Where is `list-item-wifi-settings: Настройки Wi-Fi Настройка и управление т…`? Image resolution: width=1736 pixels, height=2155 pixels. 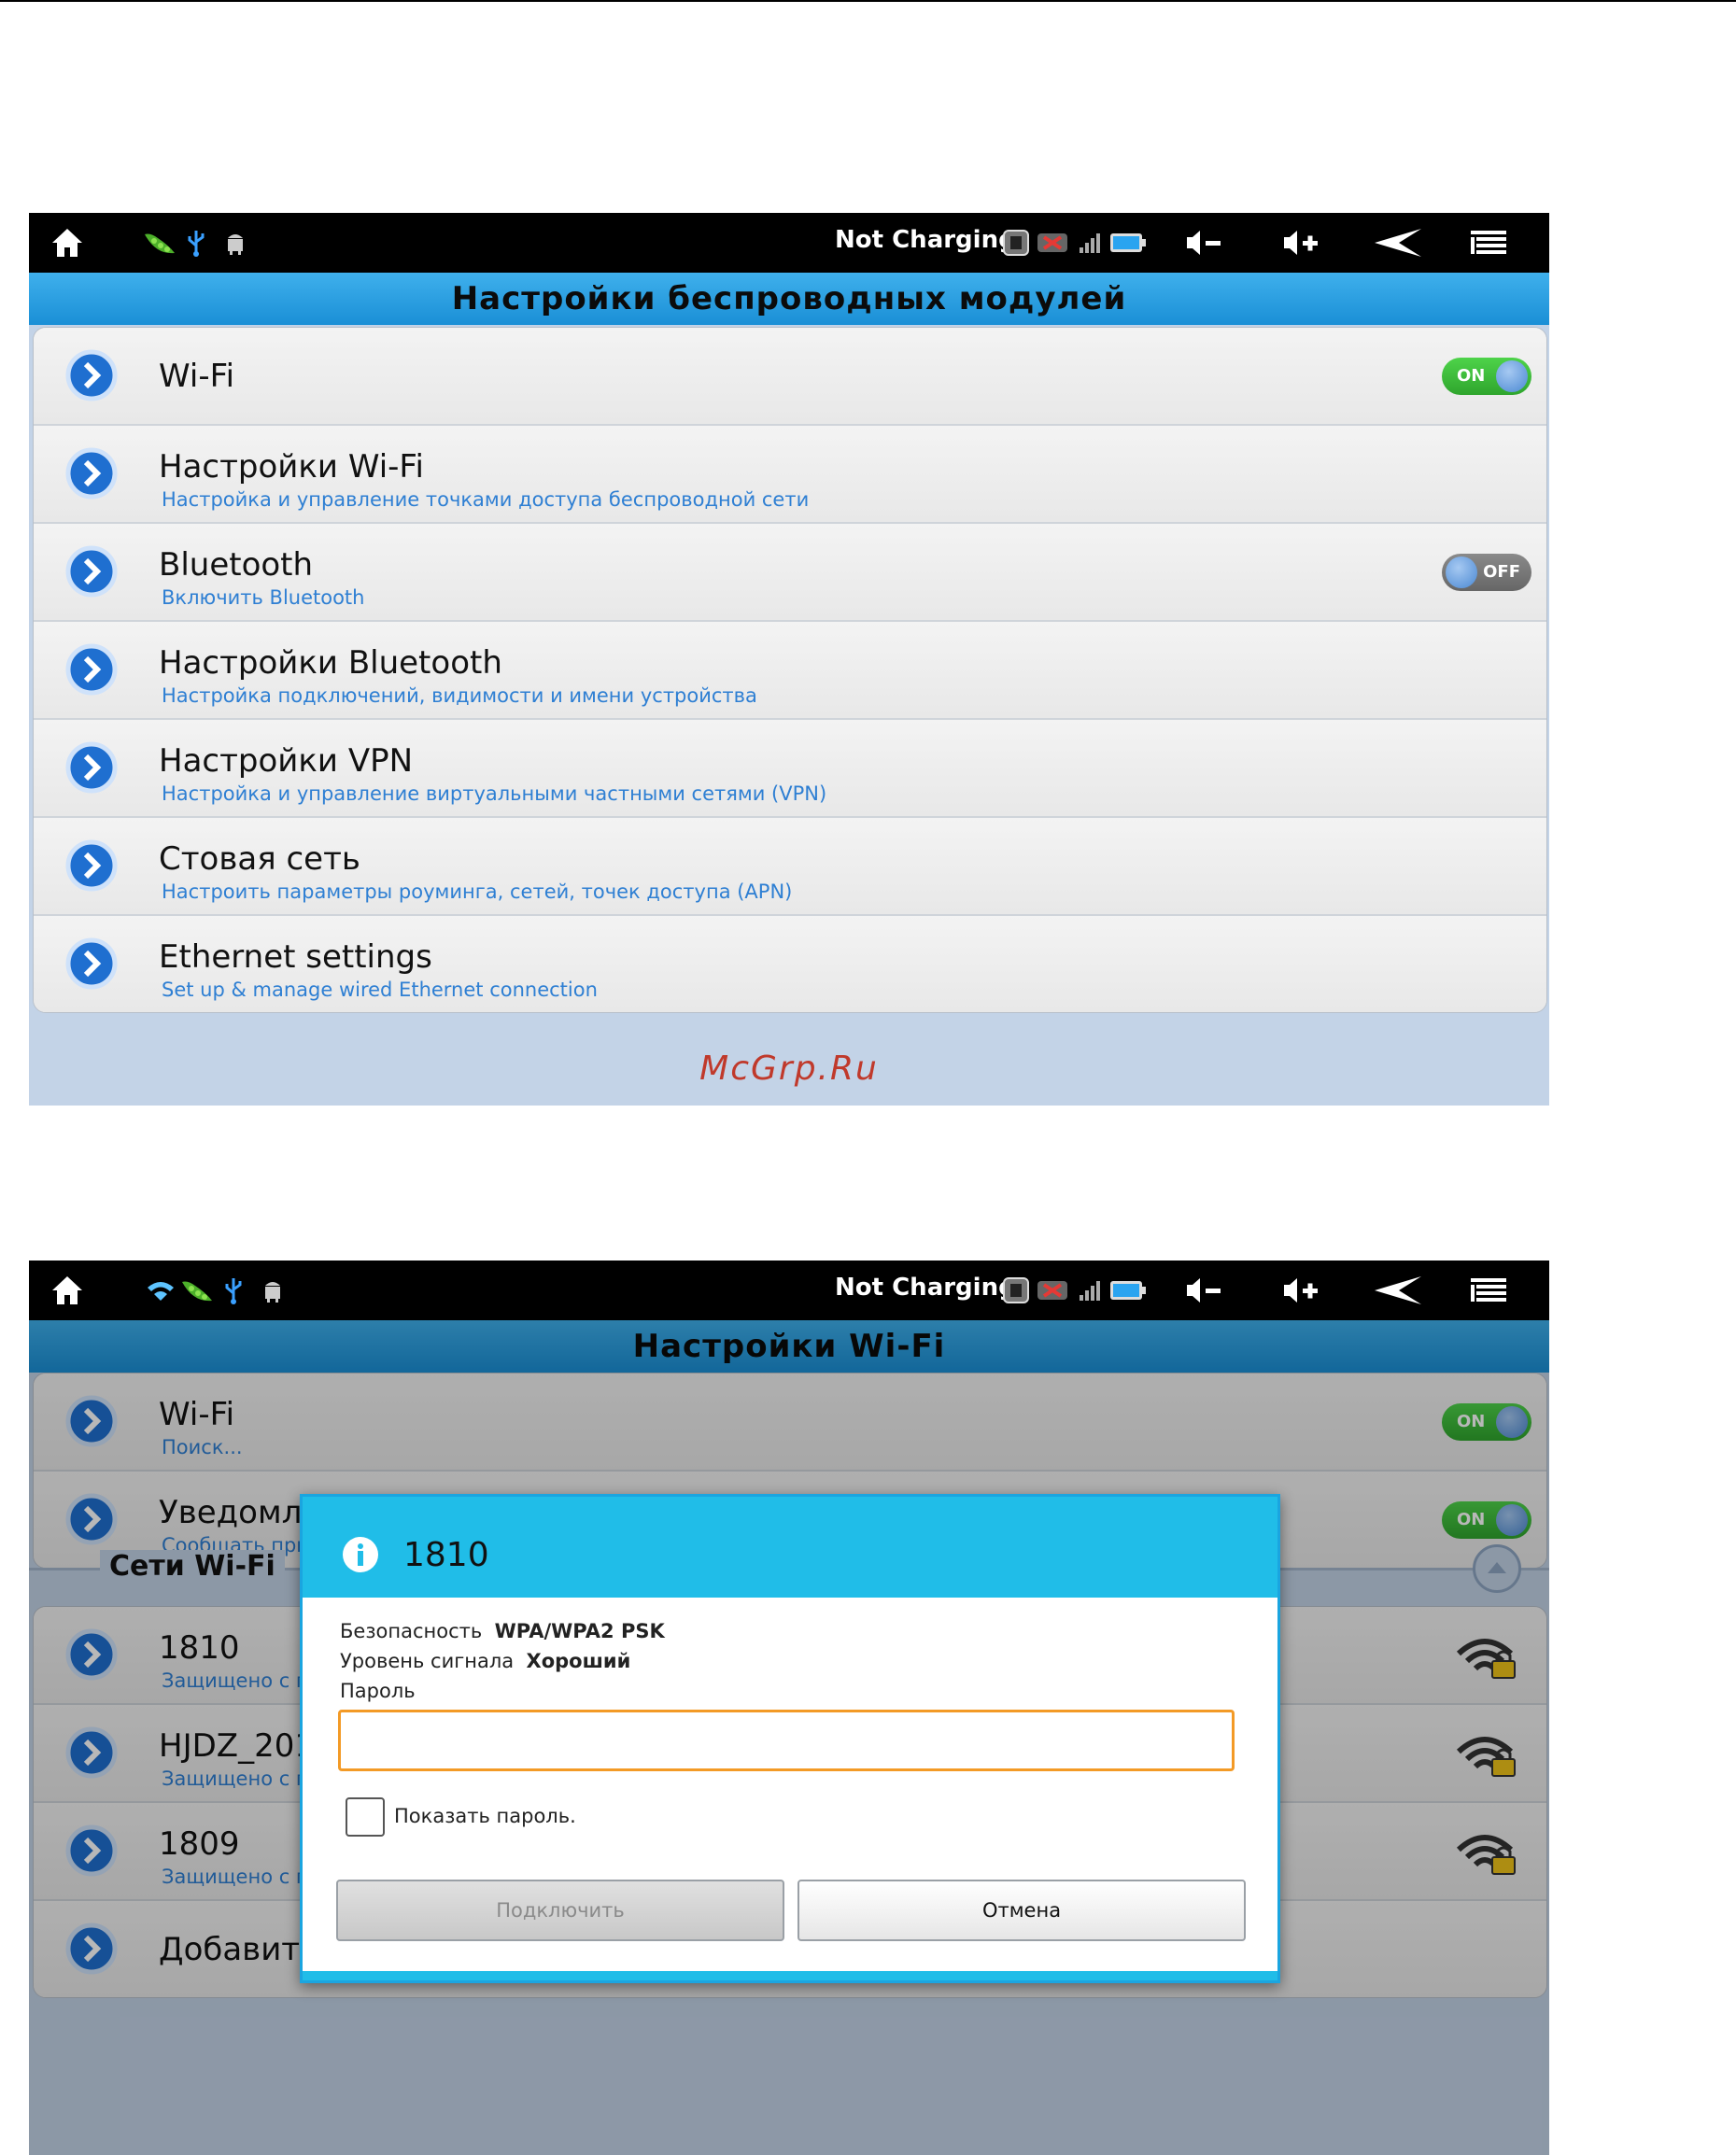
list-item-wifi-settings: Настройки Wi-Fi Настройка и управление т… is located at coordinates (790, 475).